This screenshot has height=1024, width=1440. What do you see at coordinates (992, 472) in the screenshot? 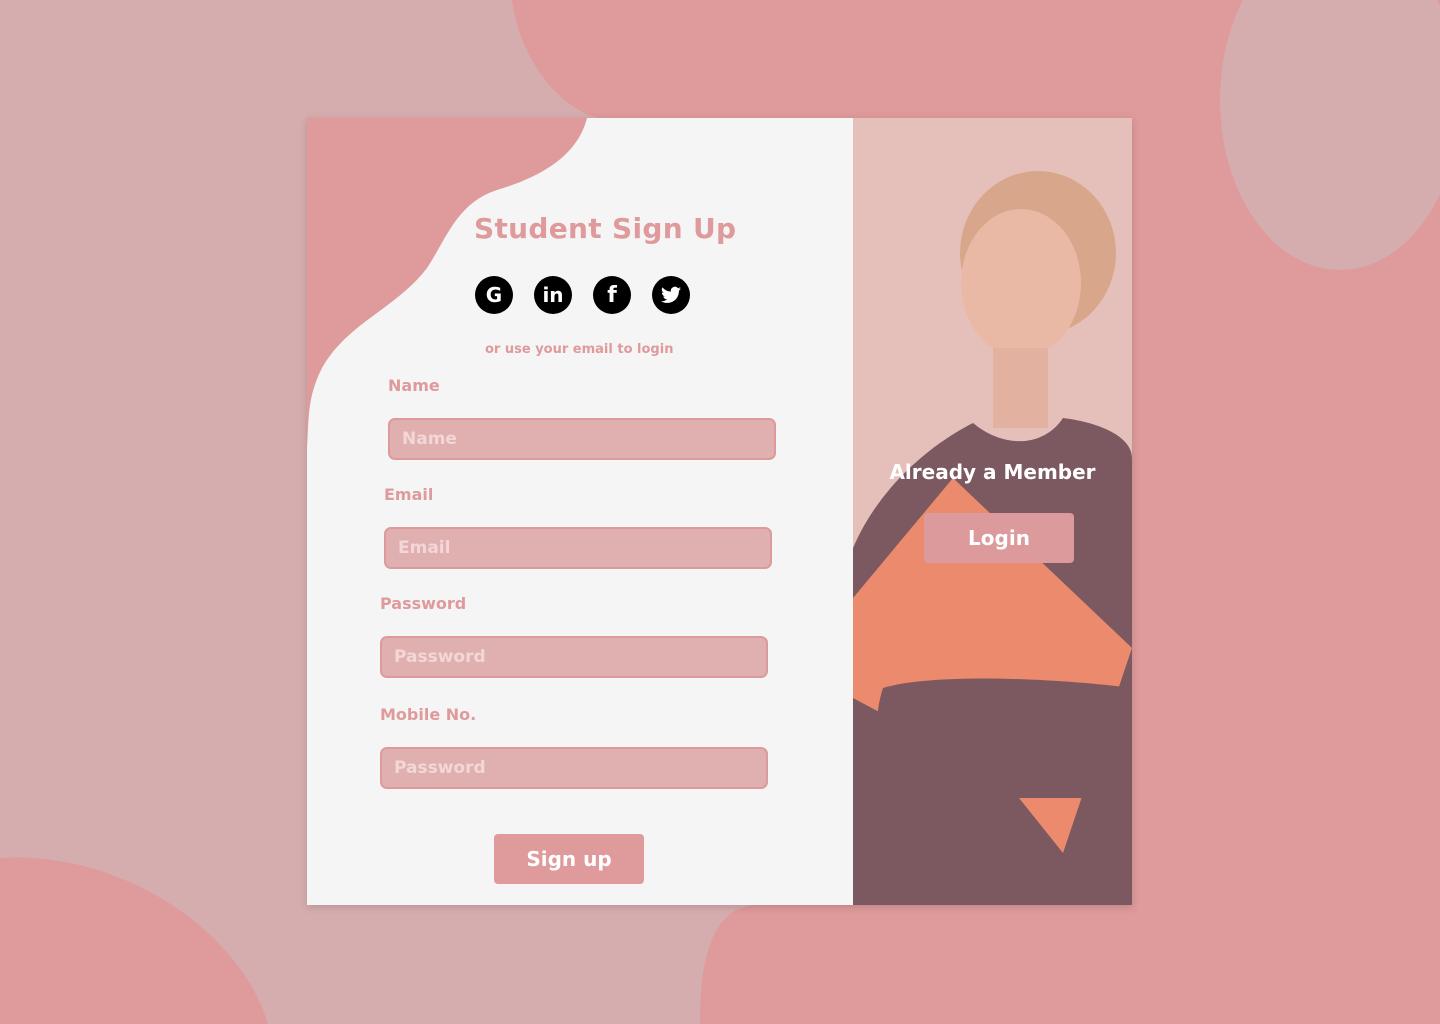
I see `already-member-heading: Already a Member` at bounding box center [992, 472].